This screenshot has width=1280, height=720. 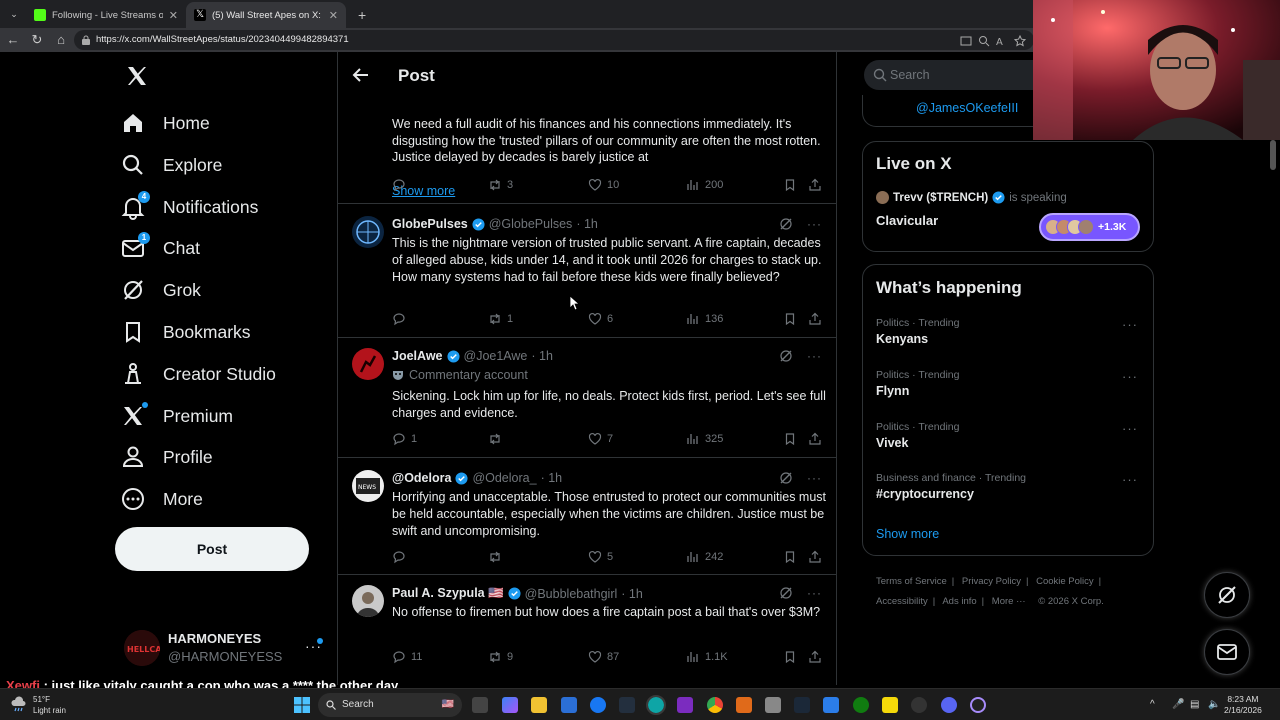 I want to click on browser-tab-kick: Following - Live Streams on Kick ✕, so click(x=106, y=15).